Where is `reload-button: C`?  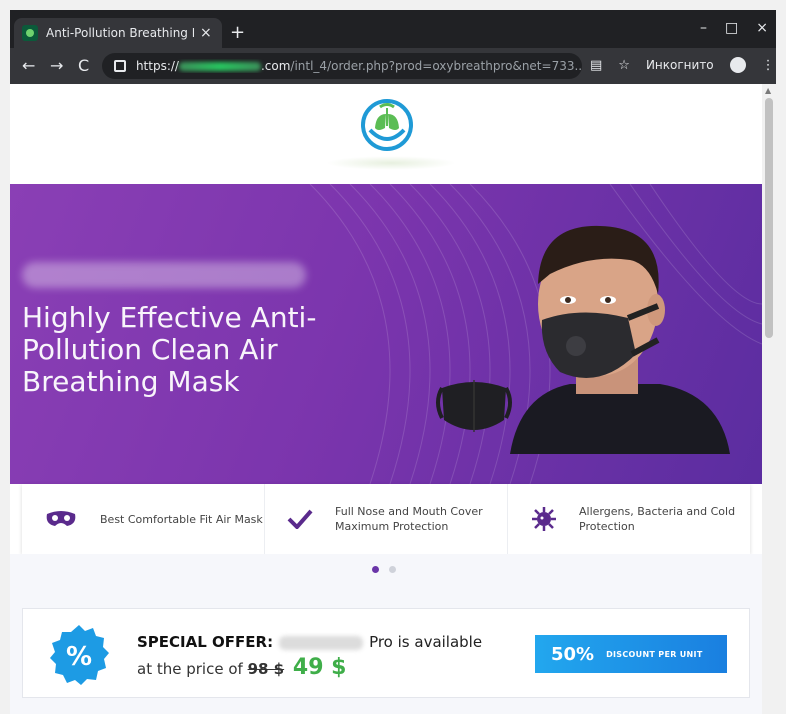 reload-button: C is located at coordinates (83, 65).